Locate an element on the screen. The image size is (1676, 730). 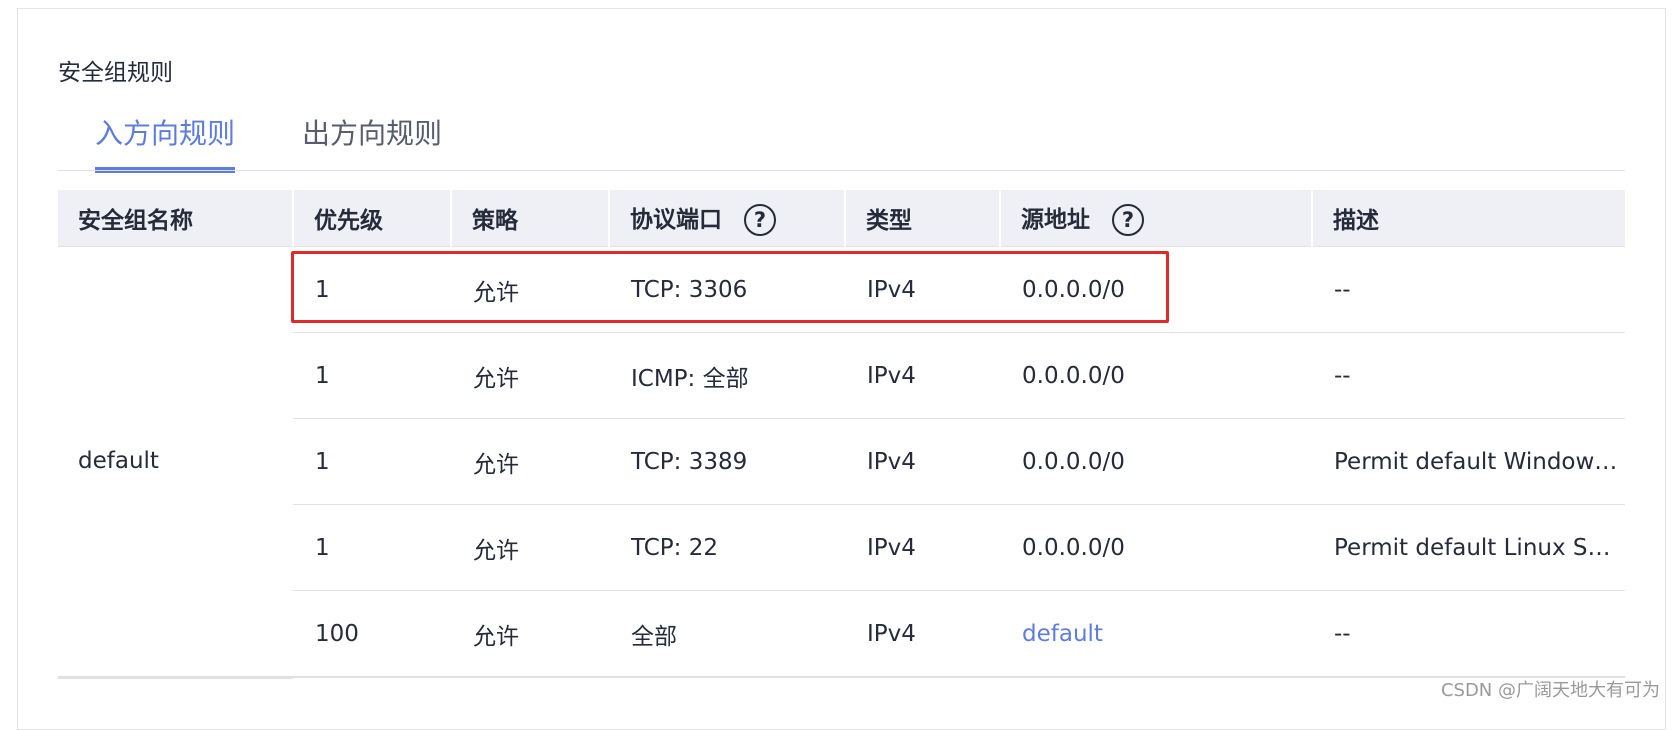
tab-label: 入方向规则 is located at coordinates (165, 133).